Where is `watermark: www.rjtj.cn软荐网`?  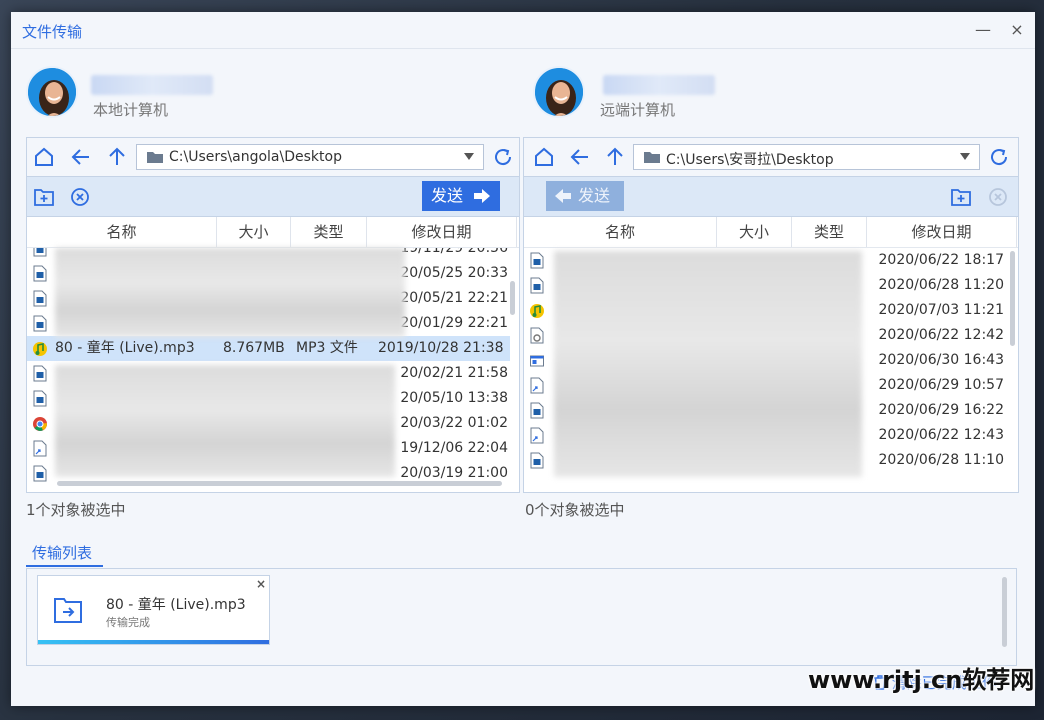
watermark: www.rjtj.cn软荐网 is located at coordinates (921, 680).